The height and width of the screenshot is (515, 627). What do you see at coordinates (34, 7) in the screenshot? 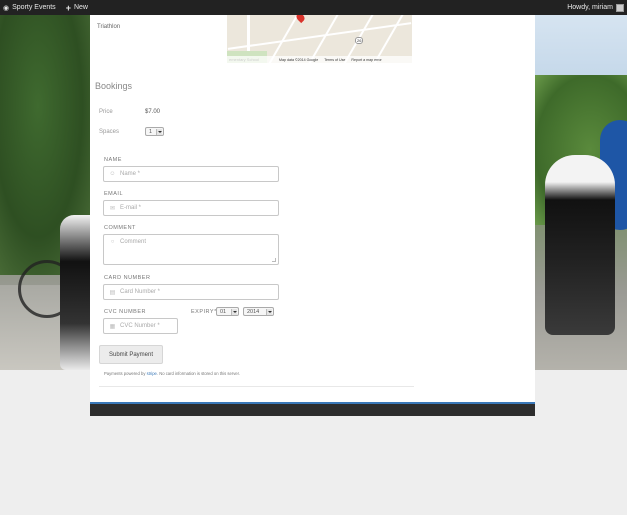
I see `site-name: Sporty Events` at bounding box center [34, 7].